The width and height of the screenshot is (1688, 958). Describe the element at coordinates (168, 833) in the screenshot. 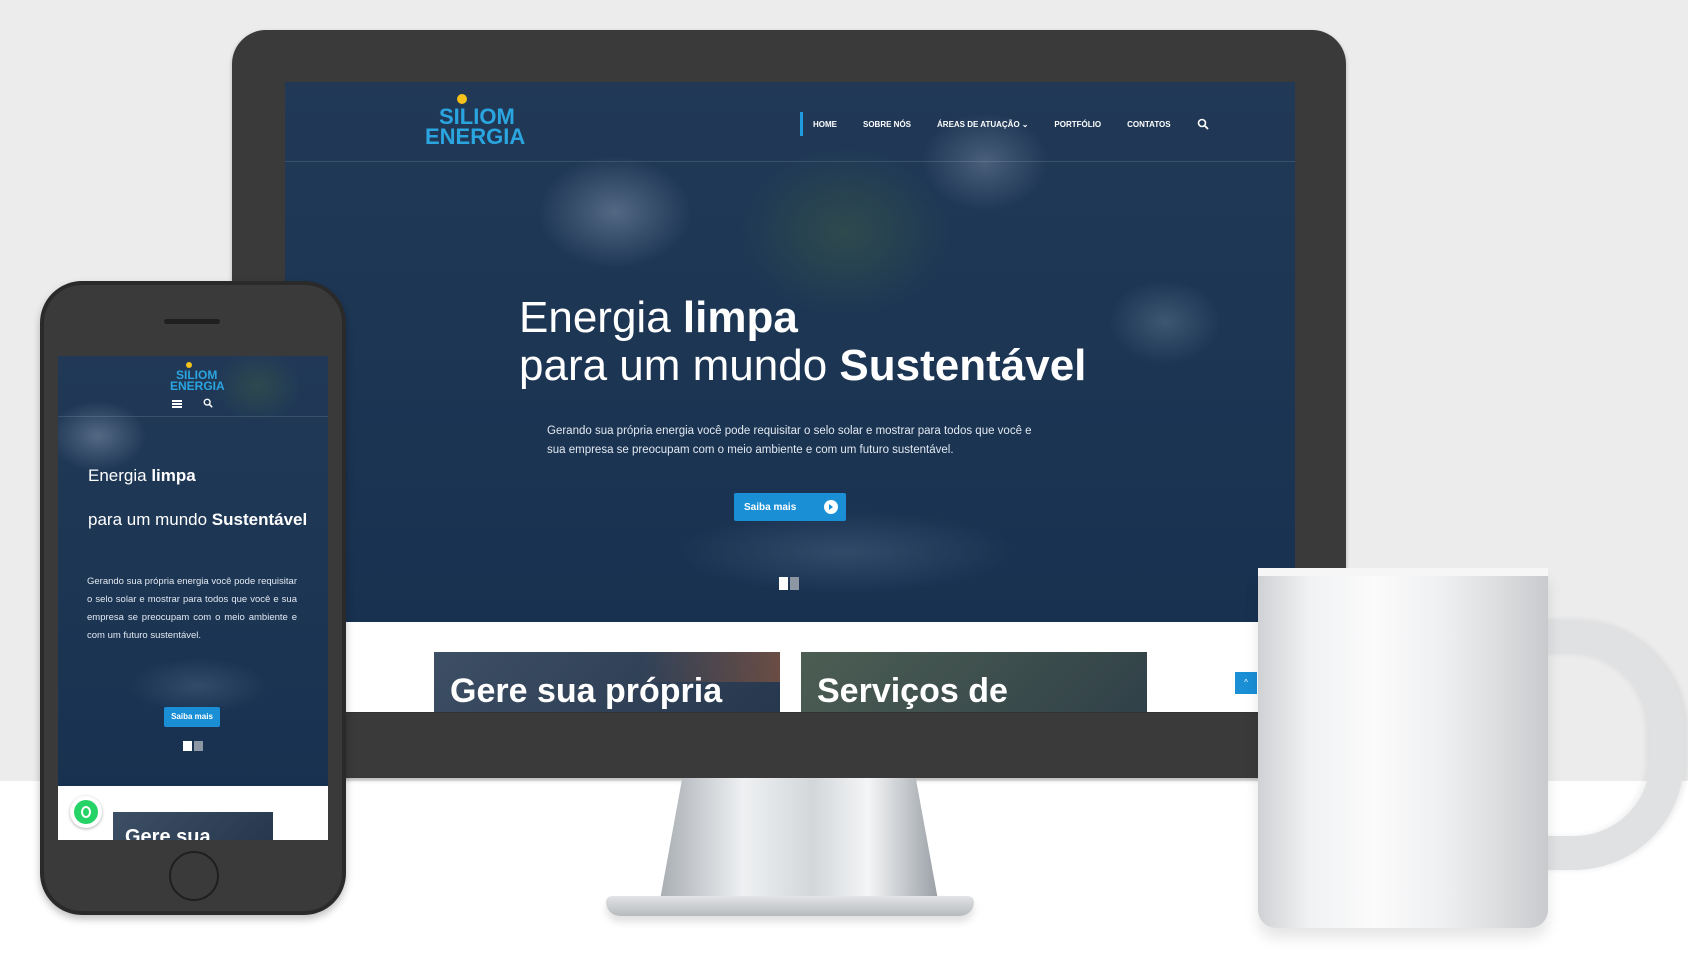

I see `card-title: Gere sua` at that location.